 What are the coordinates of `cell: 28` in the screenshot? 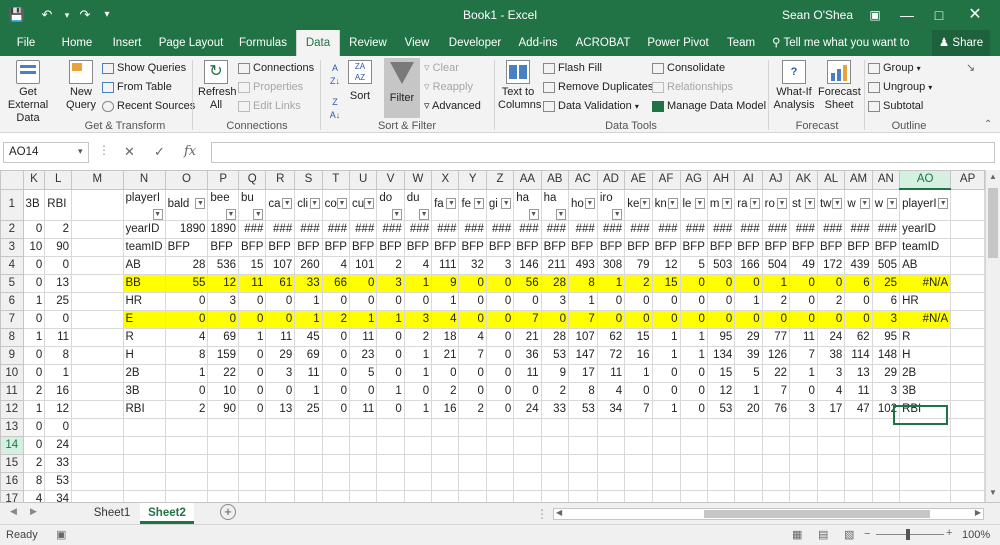 It's located at (554, 337).